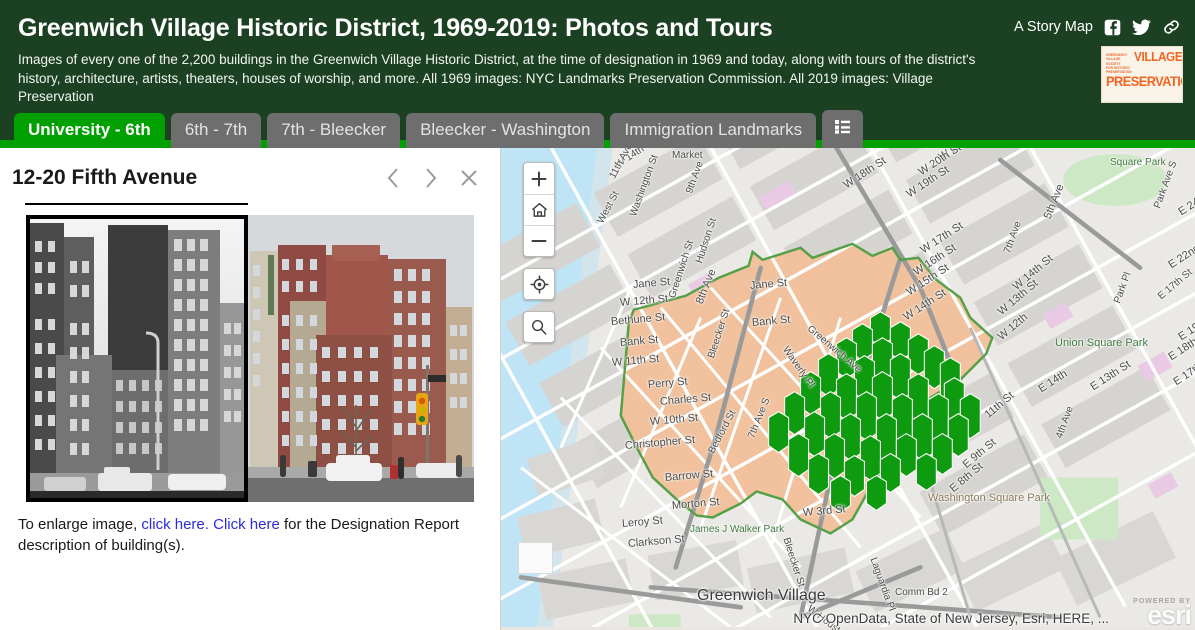 The height and width of the screenshot is (630, 1195). I want to click on detail-nav, so click(431, 178).